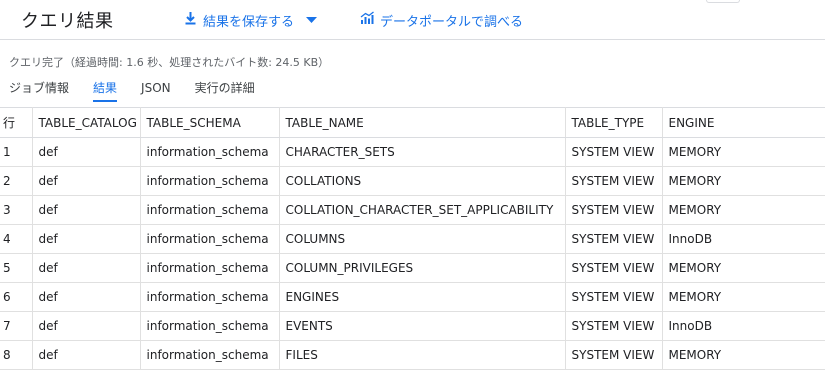 Image resolution: width=825 pixels, height=371 pixels. Describe the element at coordinates (16, 239) in the screenshot. I see `row-number-cell: 4` at that location.